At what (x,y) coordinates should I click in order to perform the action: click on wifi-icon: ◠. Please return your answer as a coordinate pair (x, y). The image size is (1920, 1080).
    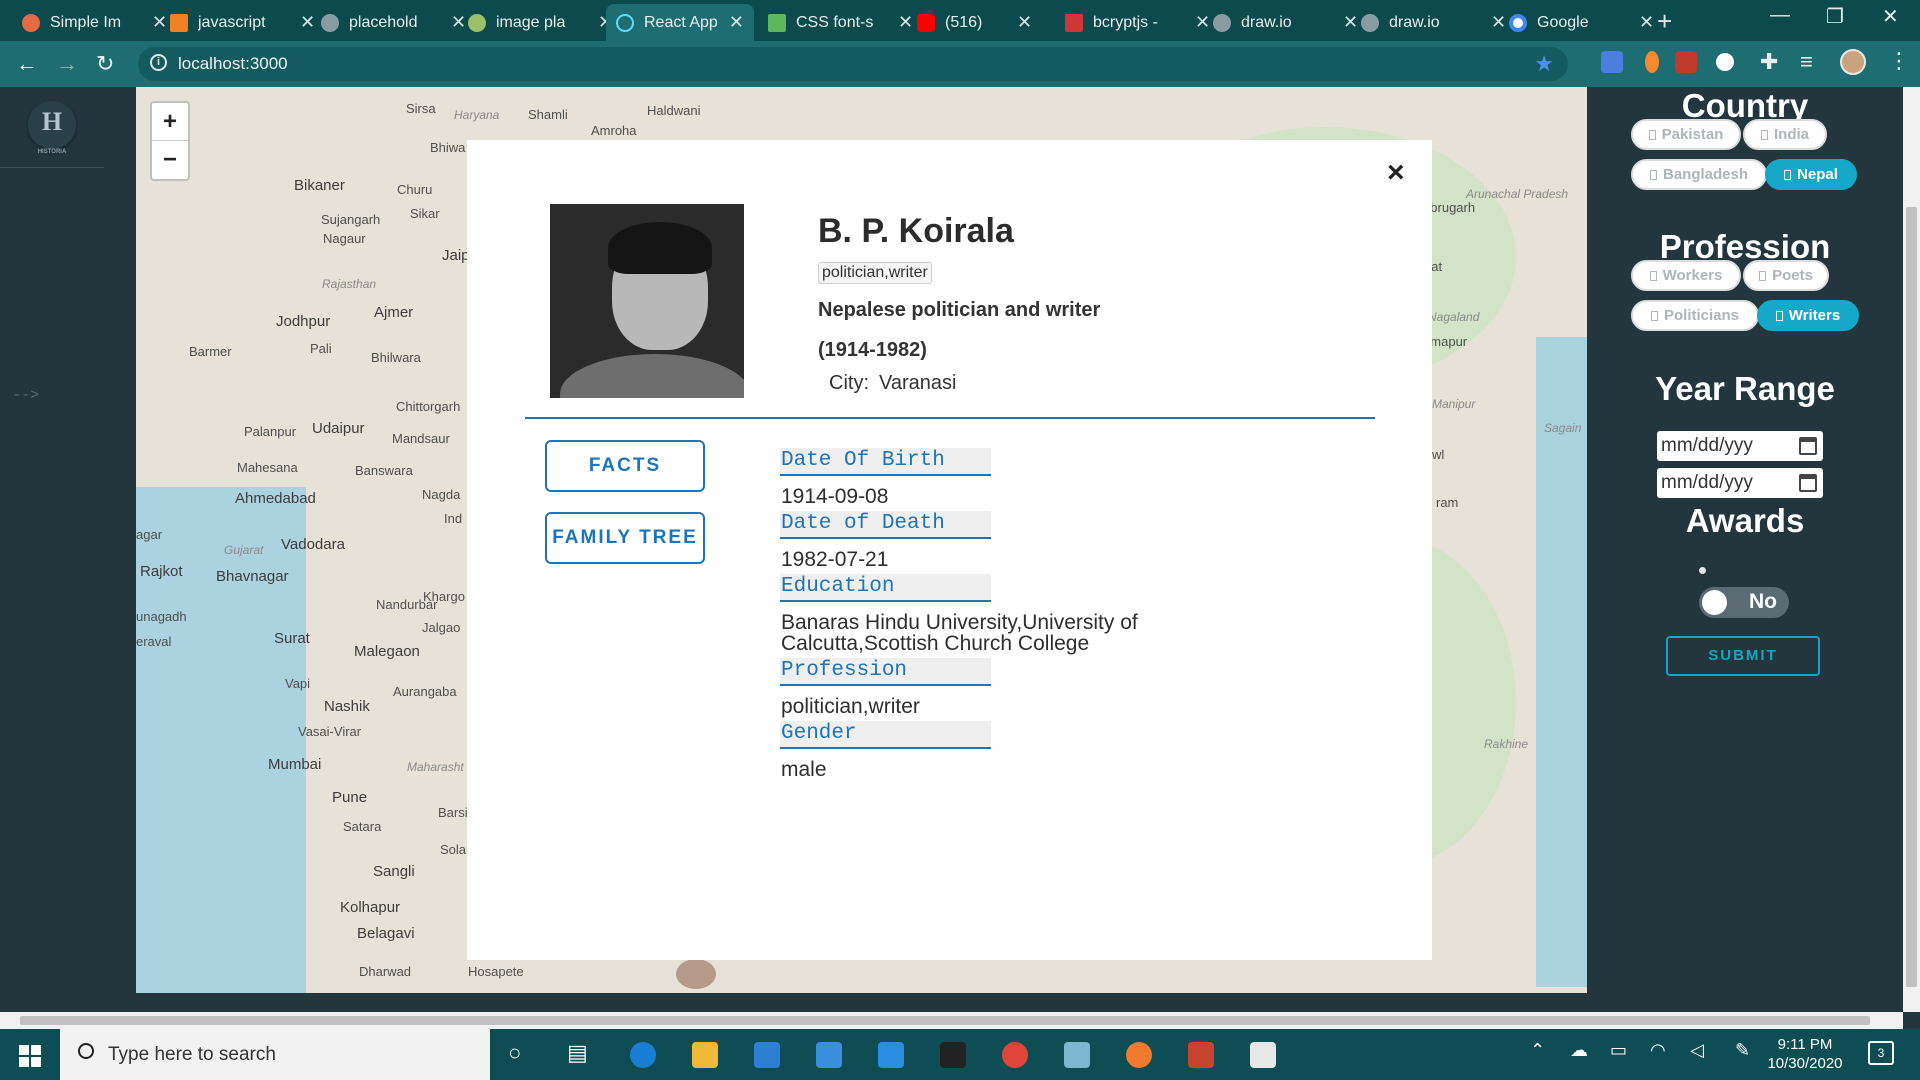
    Looking at the image, I should click on (1658, 1050).